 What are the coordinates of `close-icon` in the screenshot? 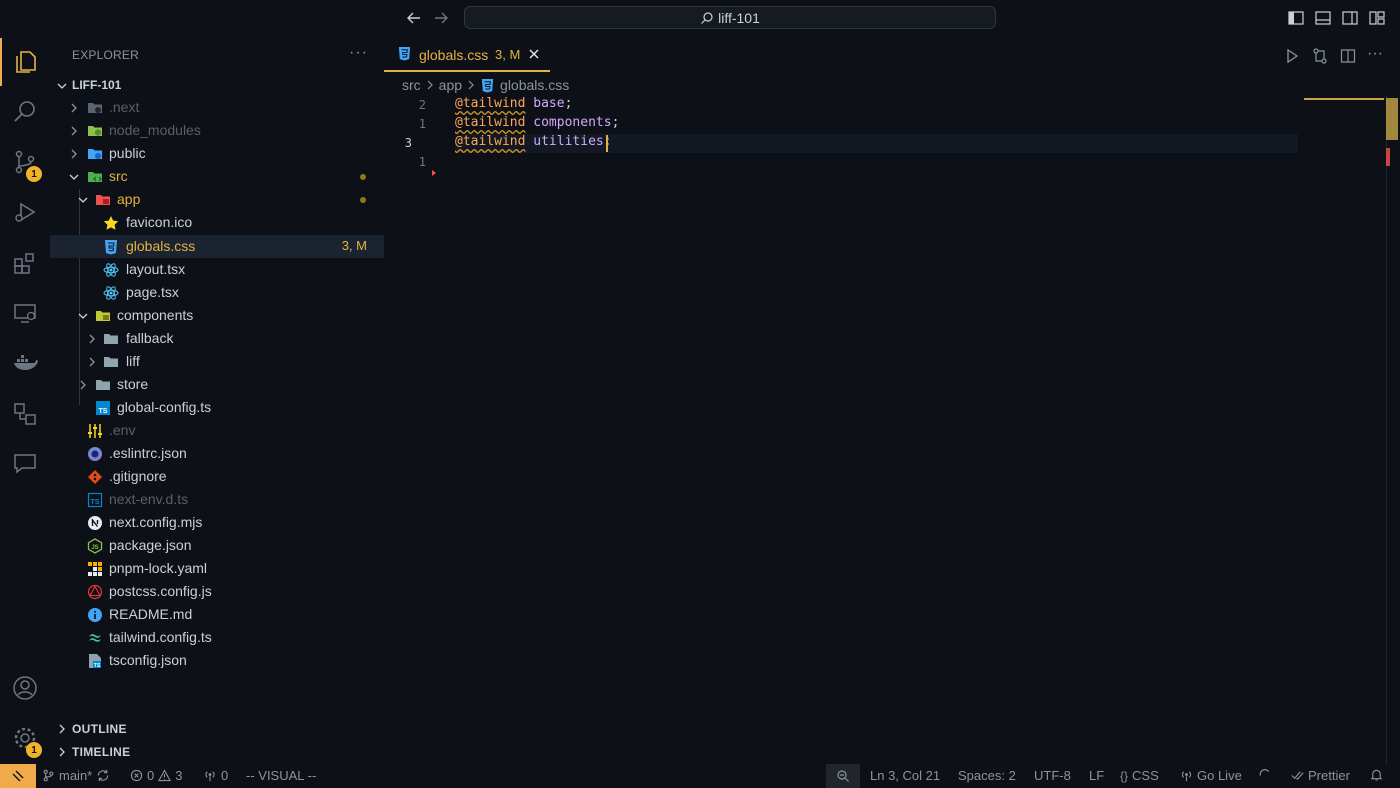 It's located at (534, 54).